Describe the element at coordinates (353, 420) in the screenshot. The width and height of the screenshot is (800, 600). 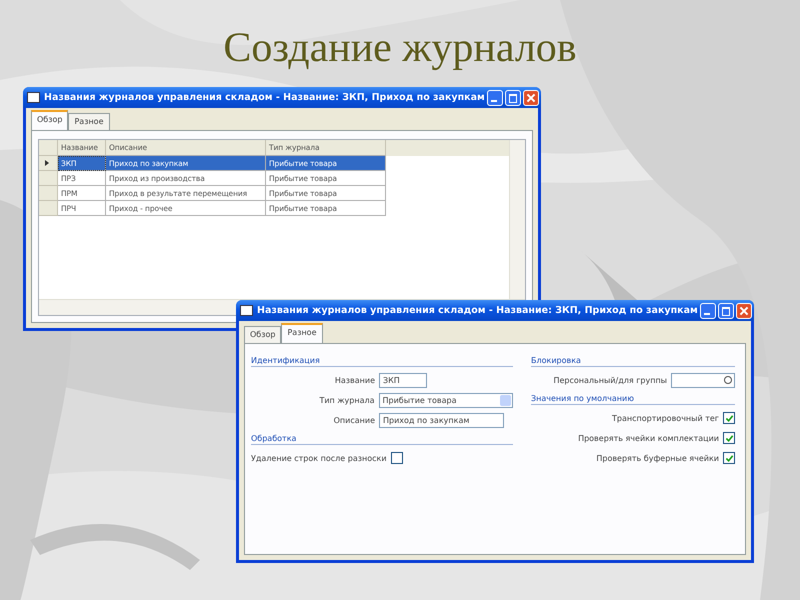
I see `field-label: Описание` at that location.